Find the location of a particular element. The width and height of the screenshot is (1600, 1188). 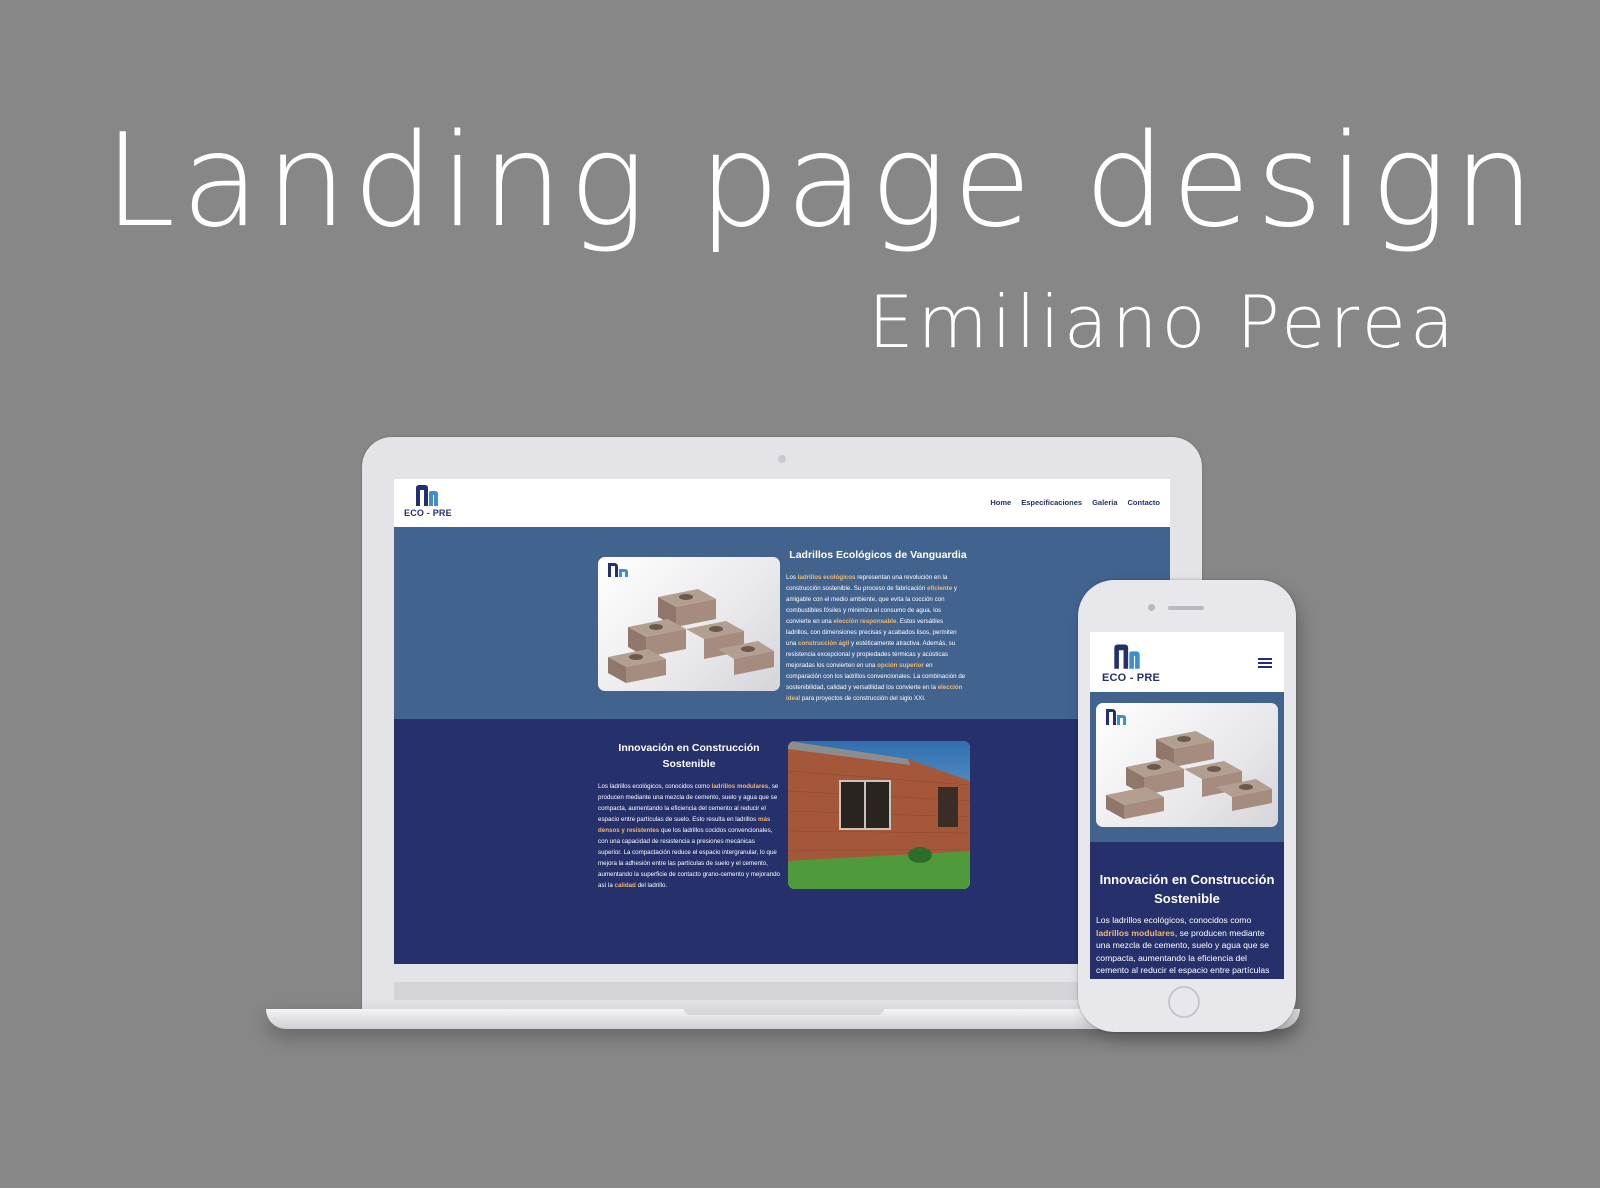

mobile-bricks-image is located at coordinates (1187, 765).